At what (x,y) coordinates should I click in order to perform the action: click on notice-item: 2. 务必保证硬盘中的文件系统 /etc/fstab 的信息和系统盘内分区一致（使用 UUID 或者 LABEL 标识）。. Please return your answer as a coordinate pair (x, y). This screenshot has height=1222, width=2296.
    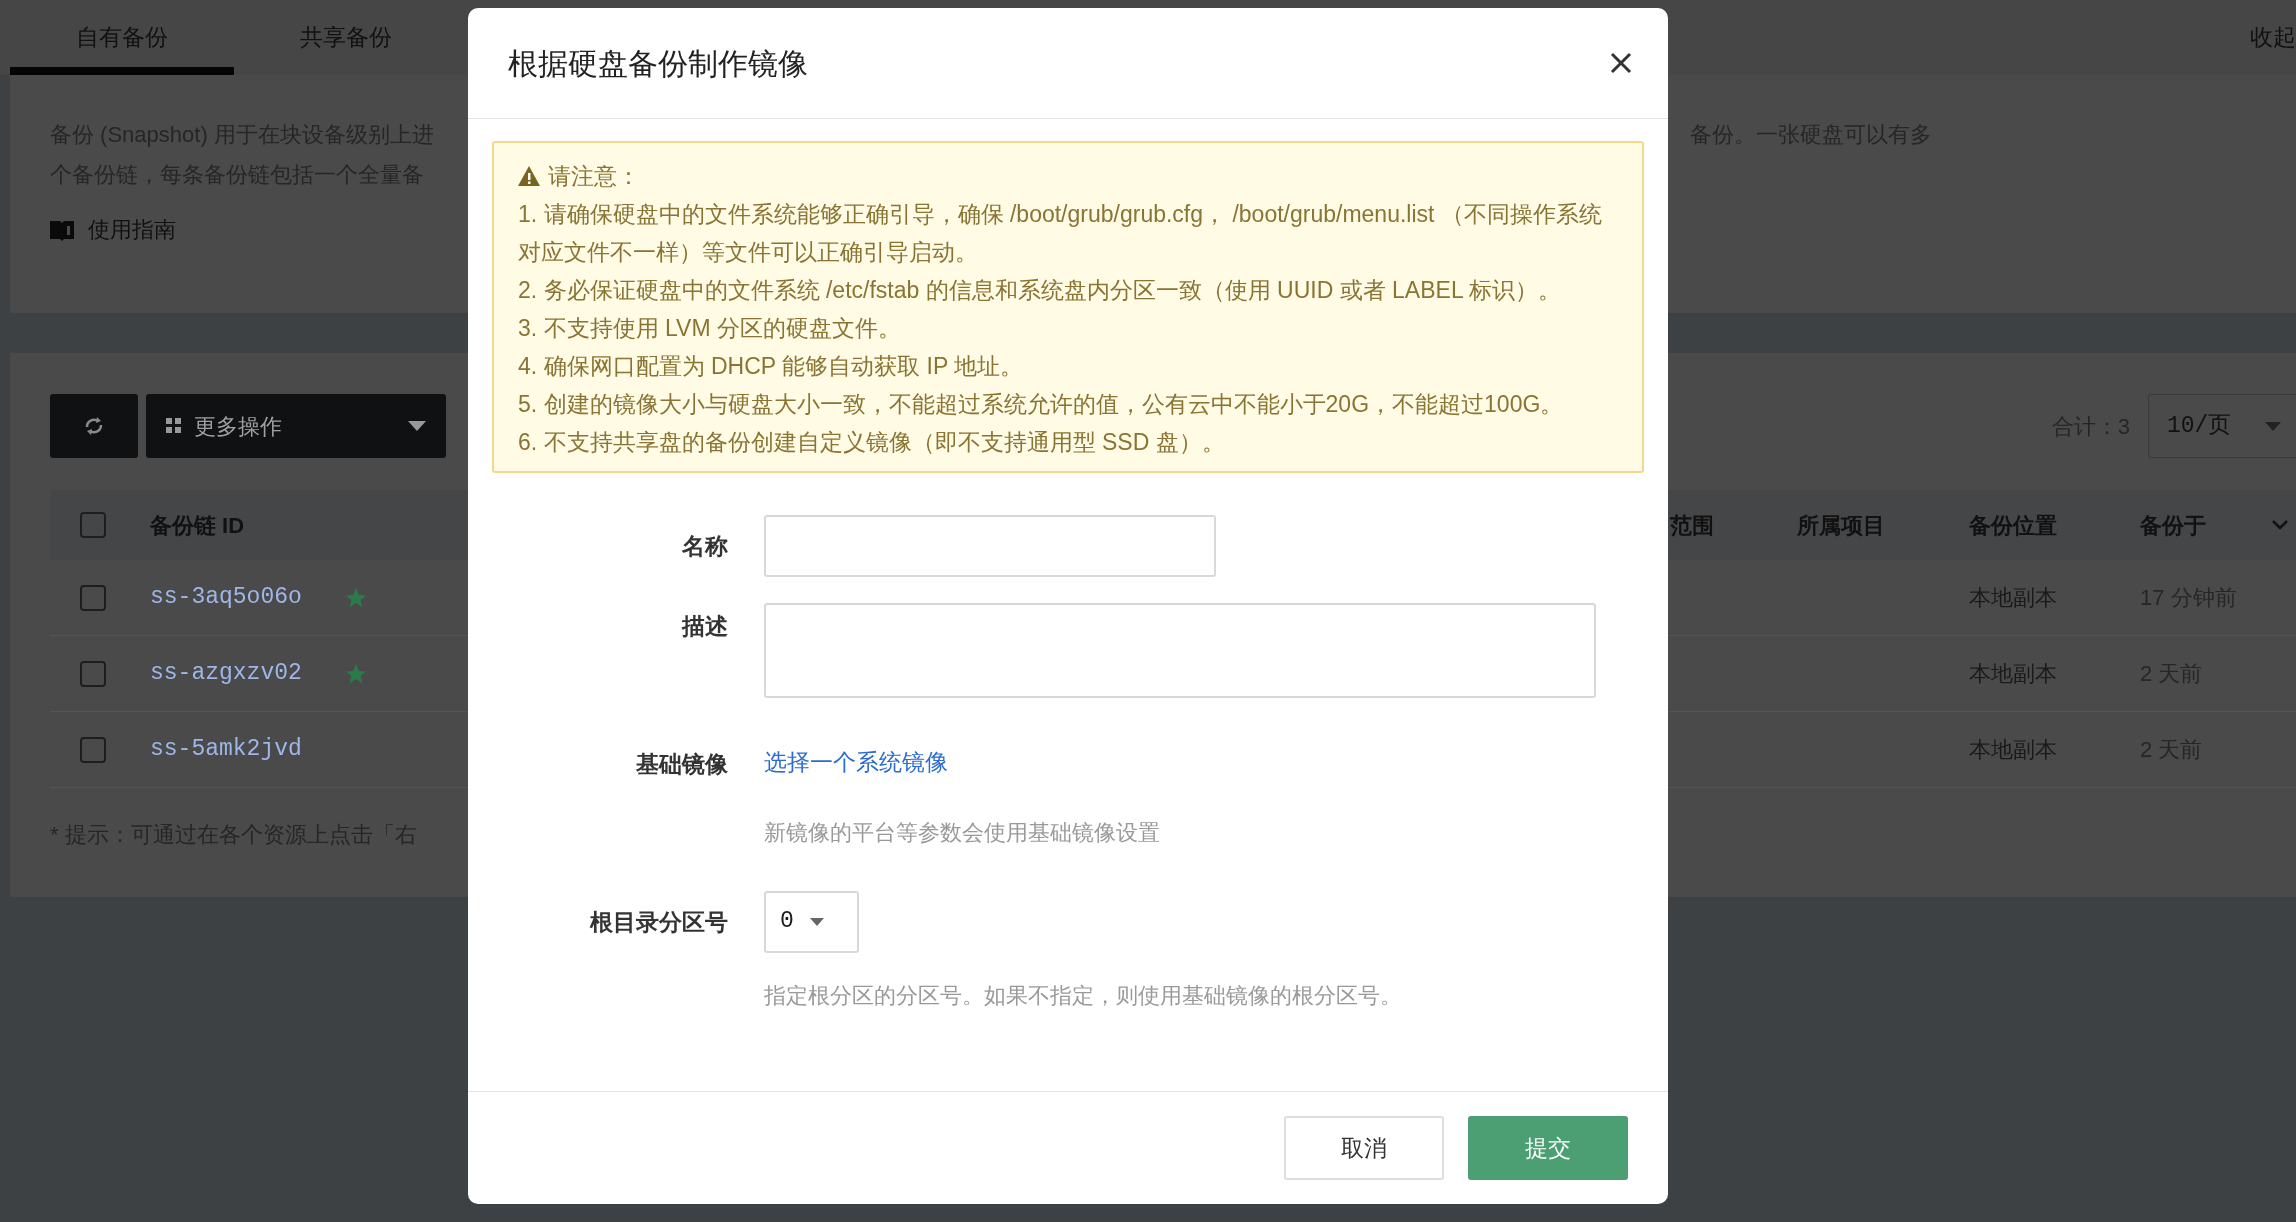
    Looking at the image, I should click on (1040, 290).